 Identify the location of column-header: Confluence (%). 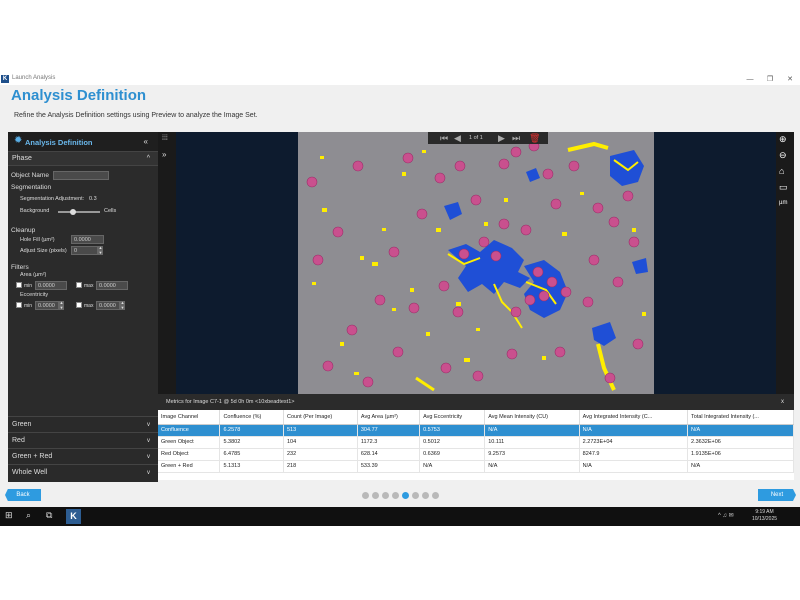
(251, 417).